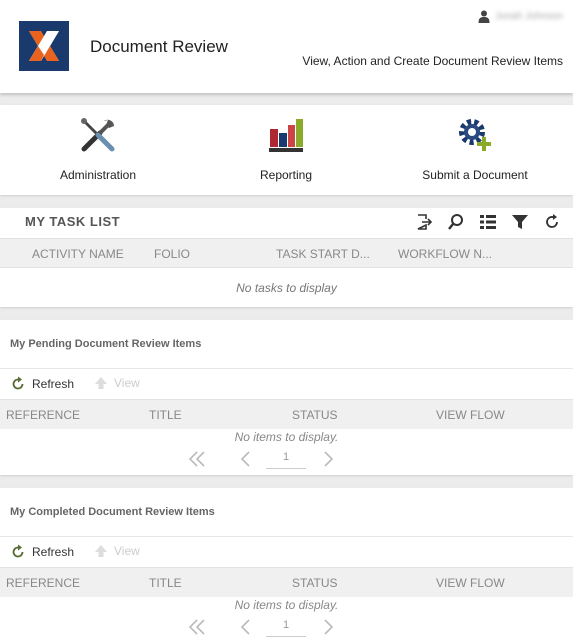 The width and height of the screenshot is (573, 642). Describe the element at coordinates (112, 512) in the screenshot. I see `completed-panel-title: My Completed Document Review Items` at that location.